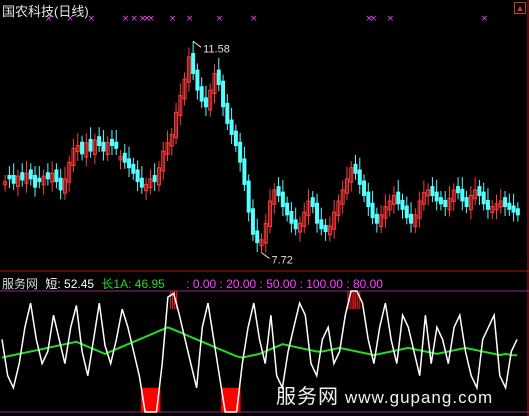  I want to click on high-pointer, so click(197, 44).